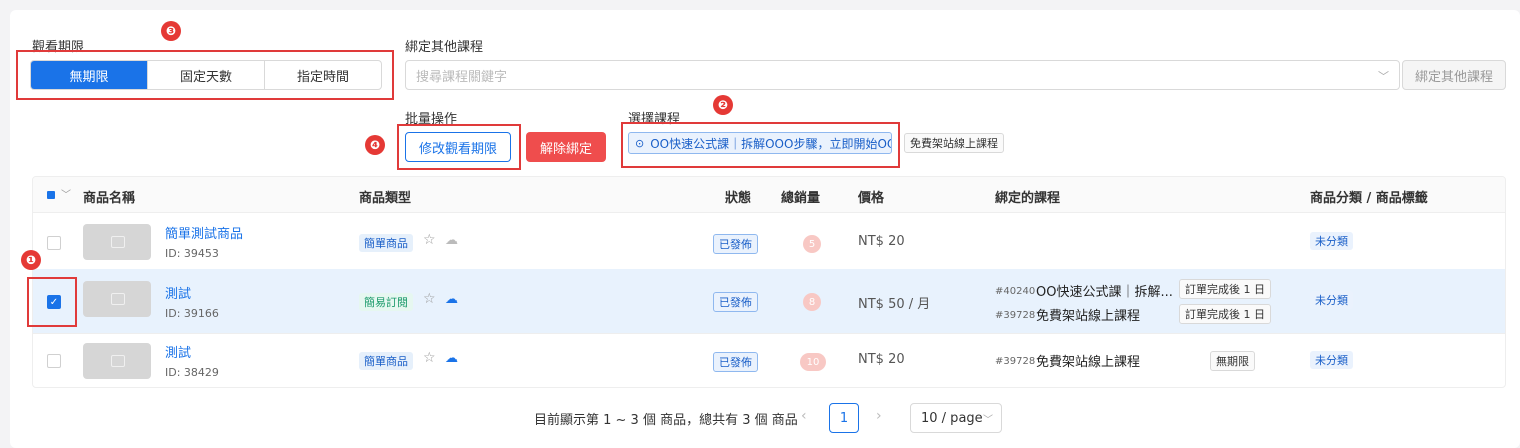 The height and width of the screenshot is (448, 1520). Describe the element at coordinates (192, 253) in the screenshot. I see `product-id: ID: 39453` at that location.